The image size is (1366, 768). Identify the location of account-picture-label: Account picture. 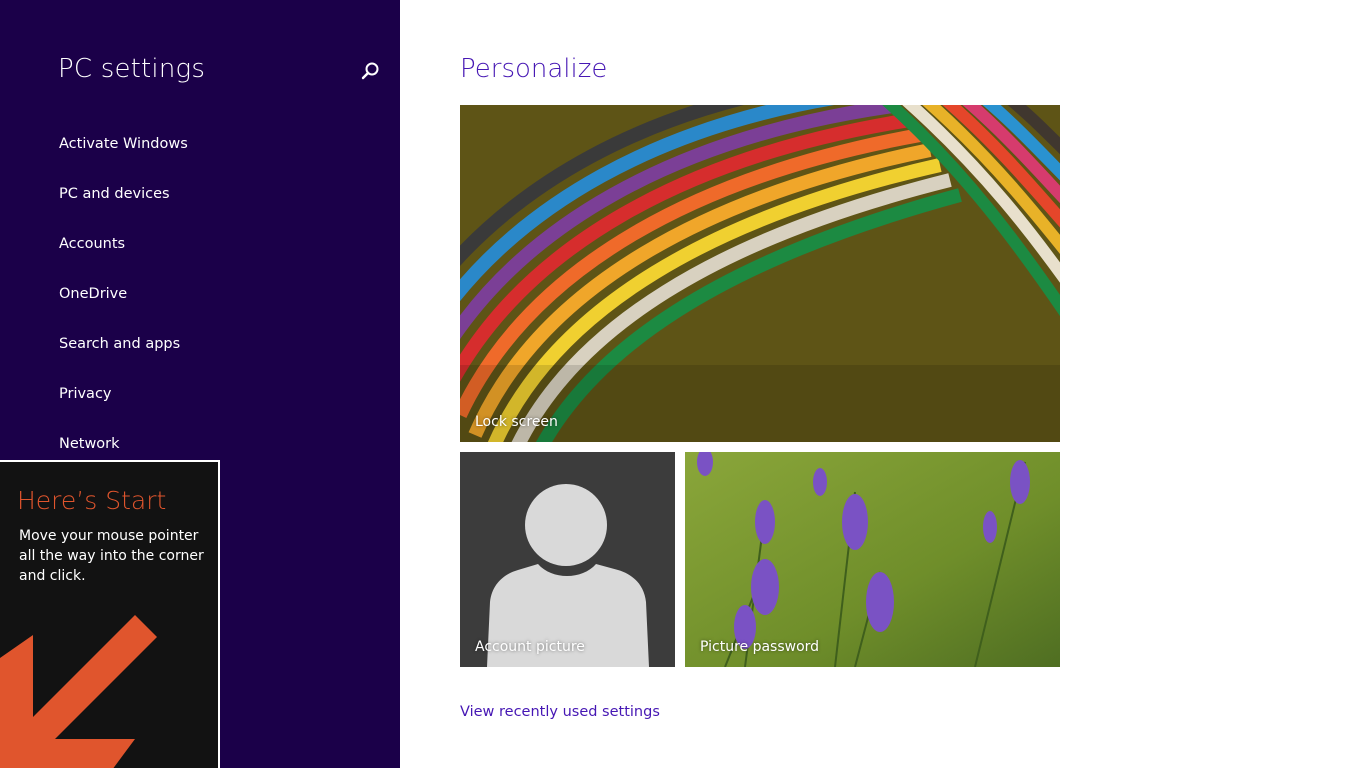
(530, 647).